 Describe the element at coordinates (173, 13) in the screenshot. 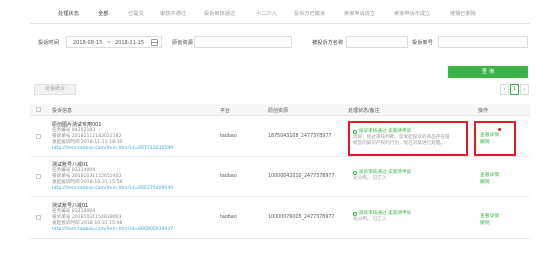

I see `tab-review-rejected: 审核不通过` at that location.